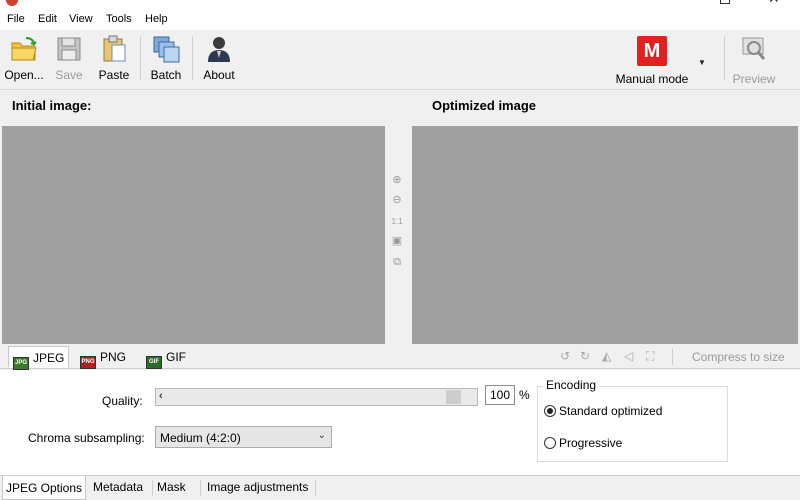 This screenshot has height=500, width=800. What do you see at coordinates (397, 222) in the screenshot?
I see `zoom-actual-size-icon: 1:1` at bounding box center [397, 222].